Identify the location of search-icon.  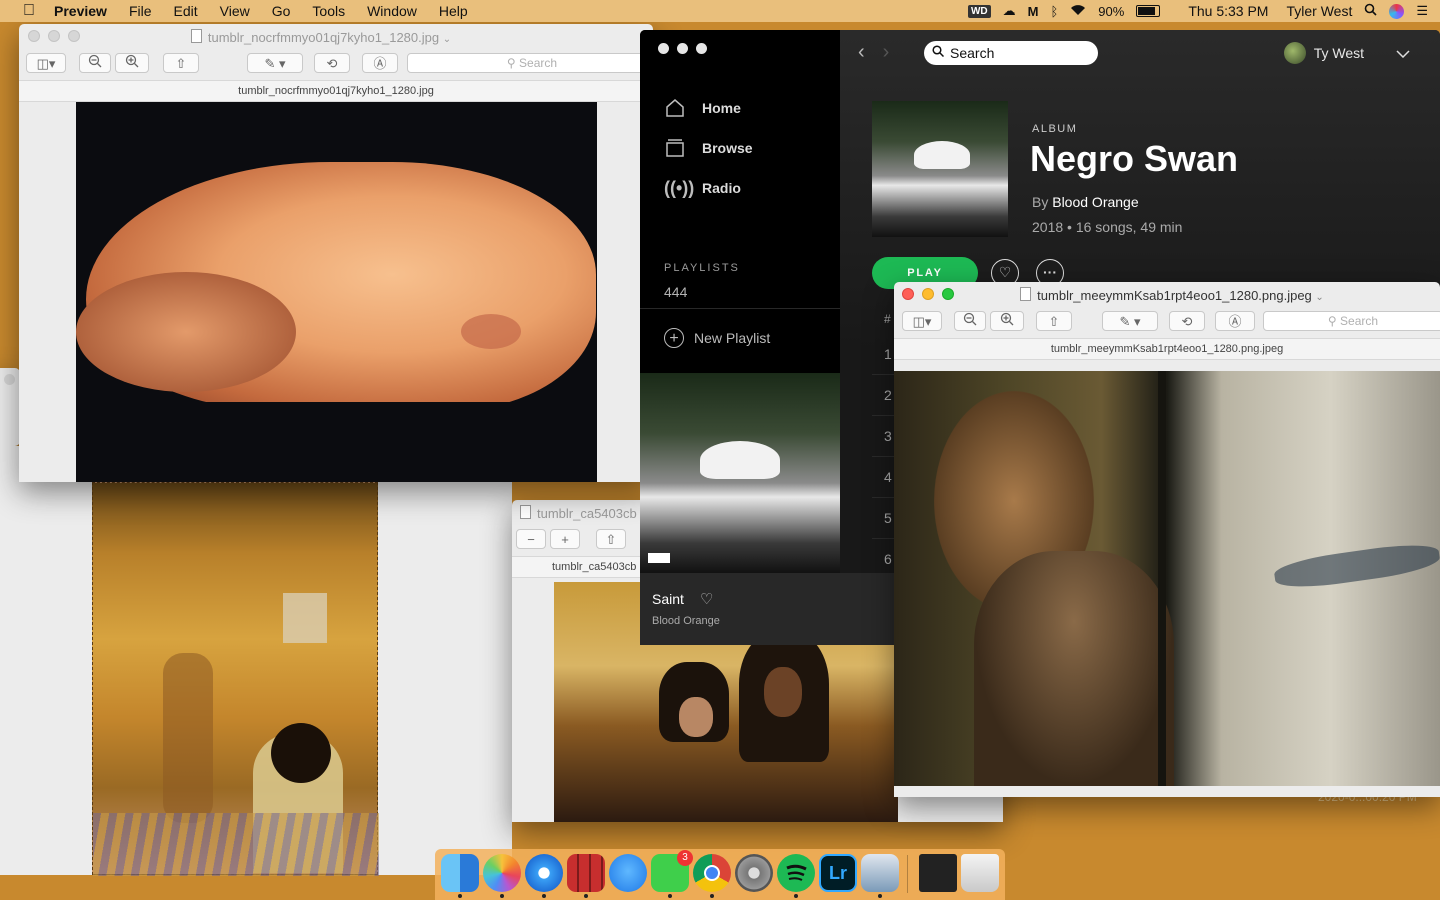
(1370, 11).